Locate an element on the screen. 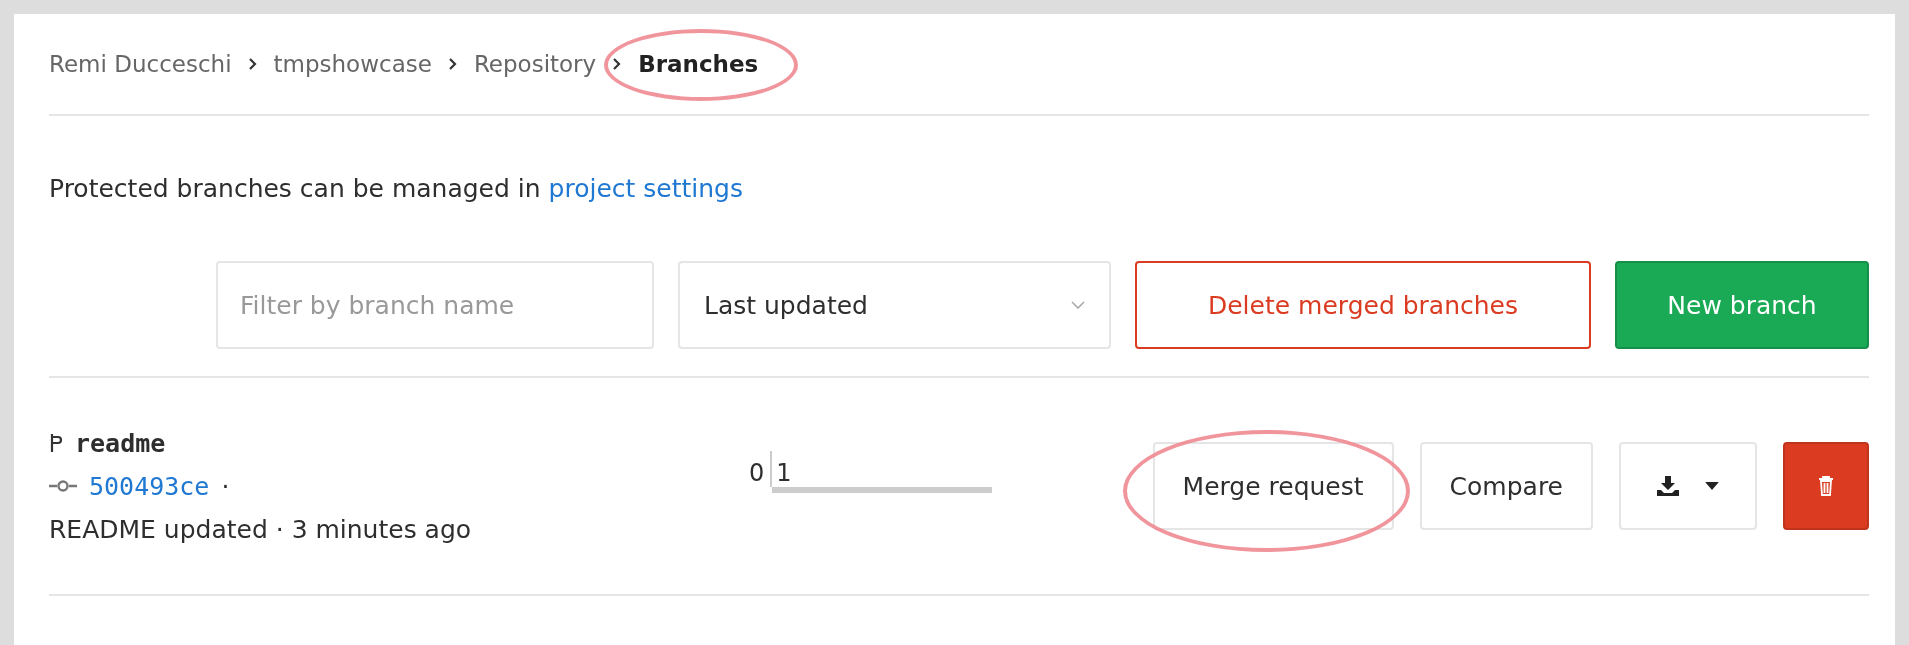  new-branch-button: New branch is located at coordinates (1742, 305).